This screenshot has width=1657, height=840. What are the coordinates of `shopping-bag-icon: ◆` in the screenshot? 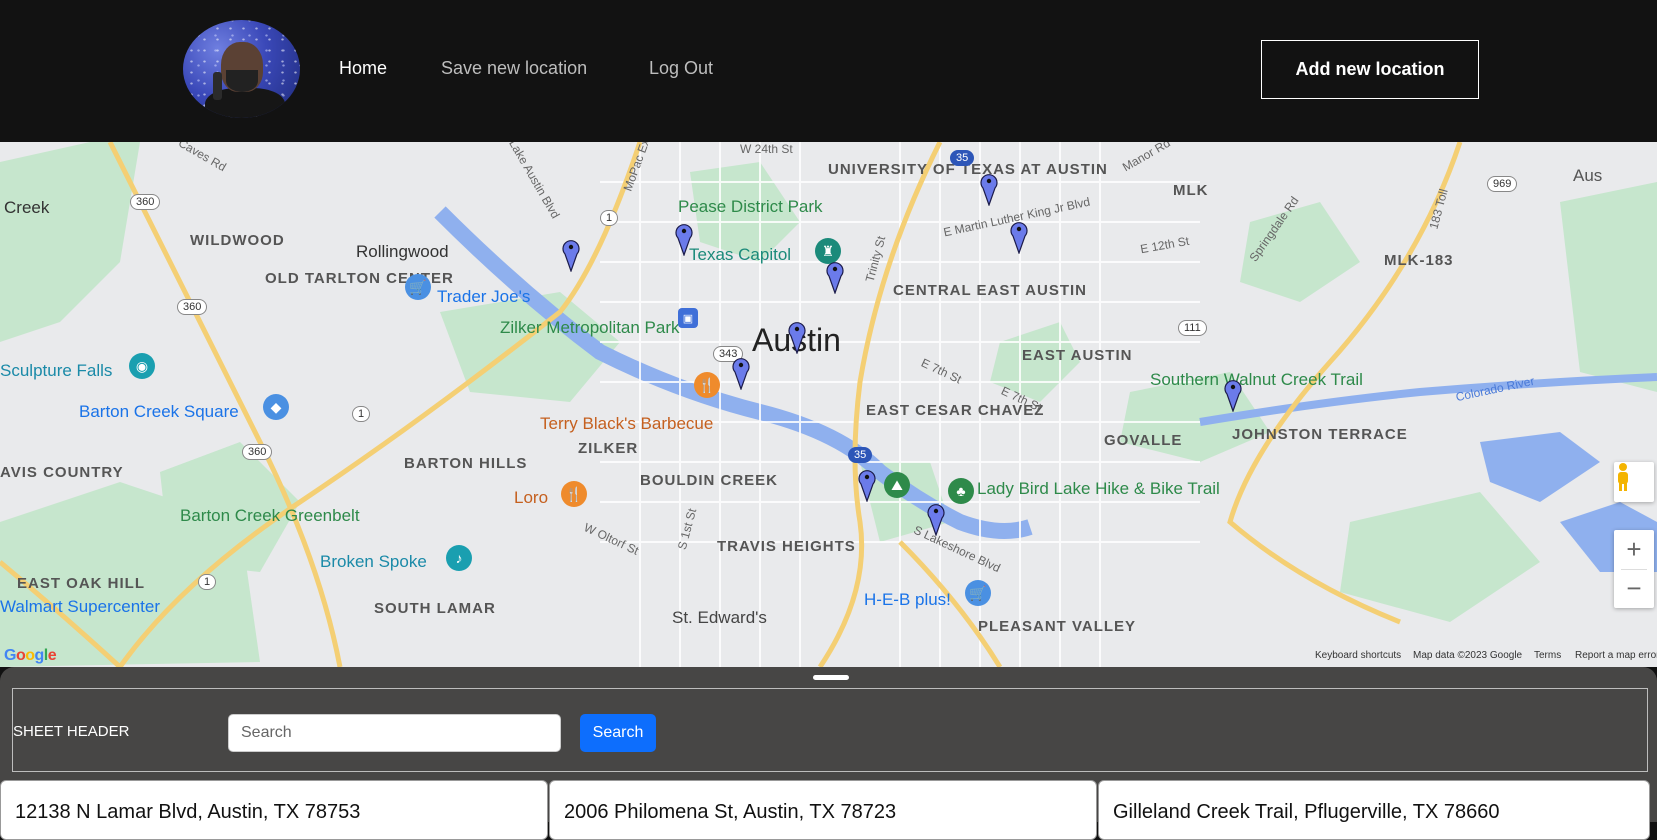 It's located at (276, 407).